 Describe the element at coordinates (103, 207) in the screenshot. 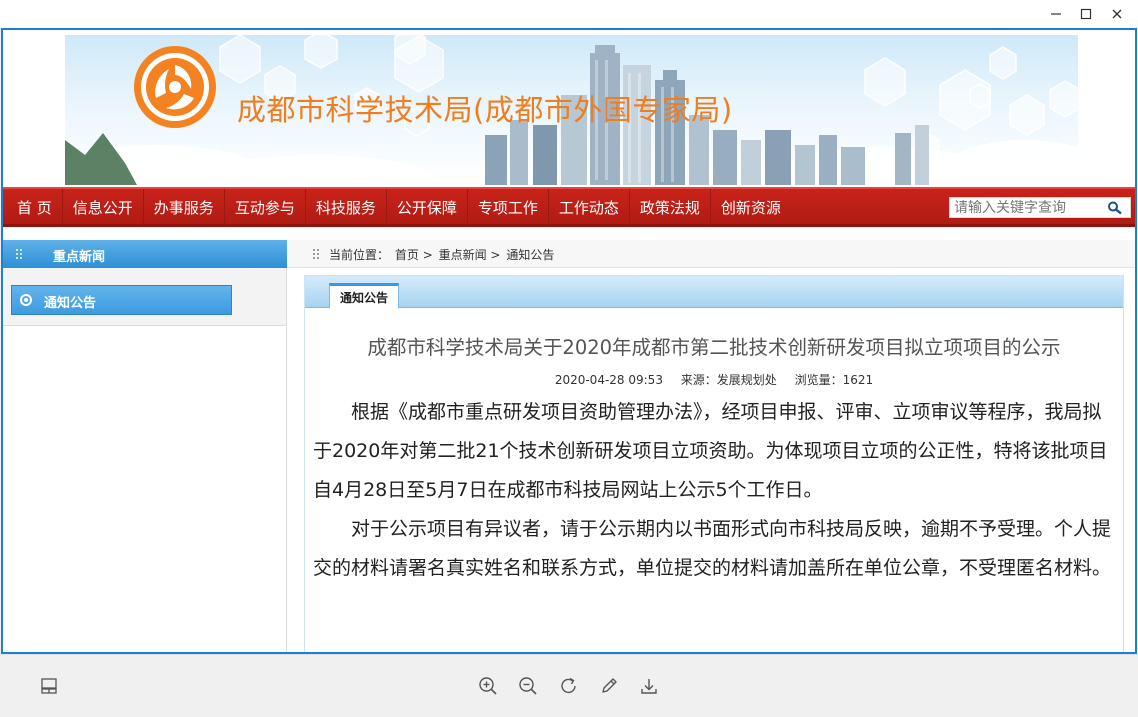

I see `nav-item-info-disclosure: 信息公开` at that location.